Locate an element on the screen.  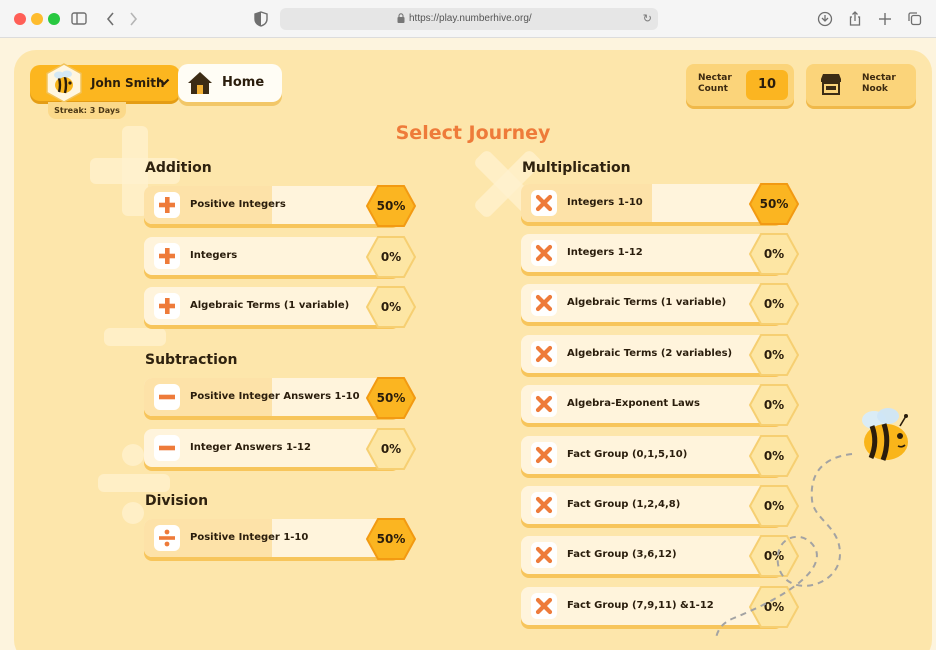
reload-icon: ↻ is located at coordinates (647, 19).